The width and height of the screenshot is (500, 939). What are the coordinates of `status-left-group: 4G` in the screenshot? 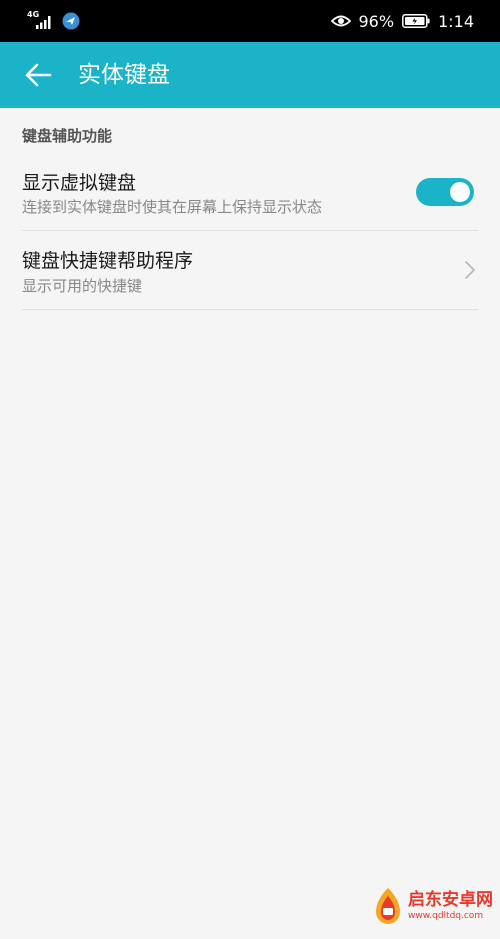 It's located at (53, 21).